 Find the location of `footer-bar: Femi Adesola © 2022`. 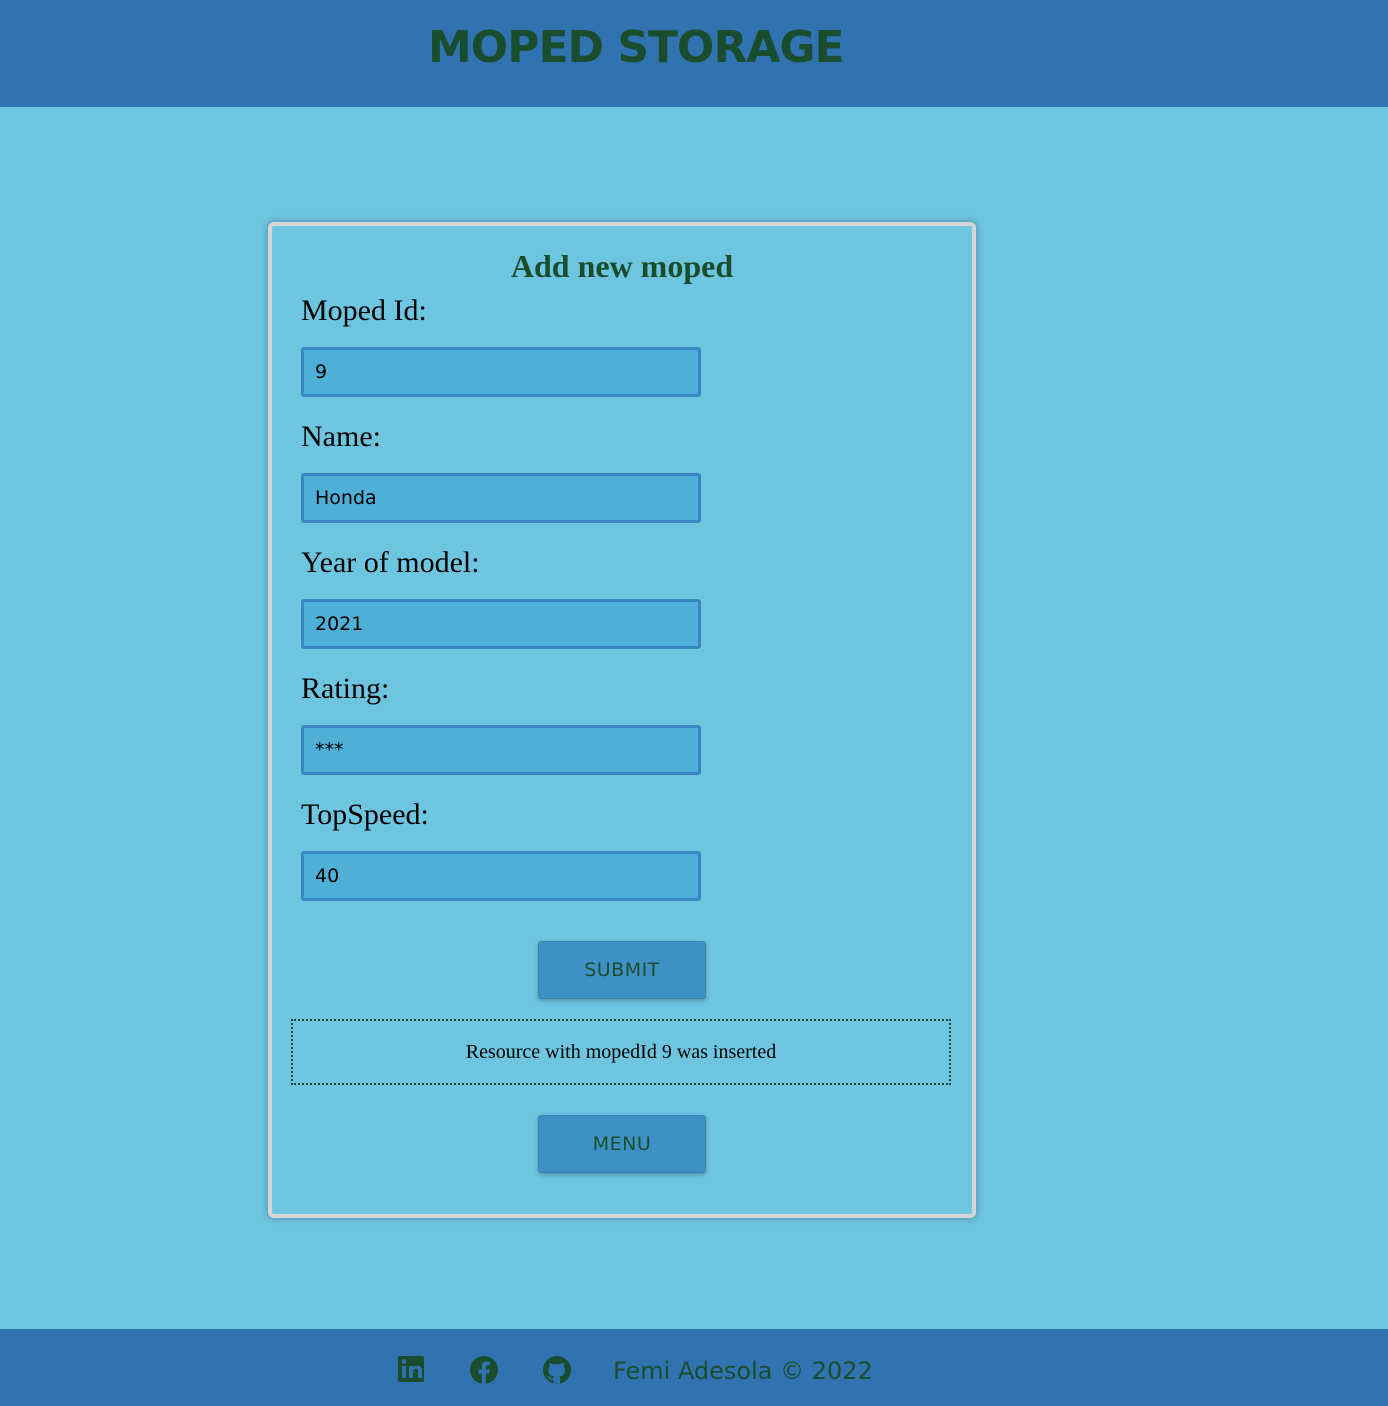

footer-bar: Femi Adesola © 2022 is located at coordinates (694, 1367).